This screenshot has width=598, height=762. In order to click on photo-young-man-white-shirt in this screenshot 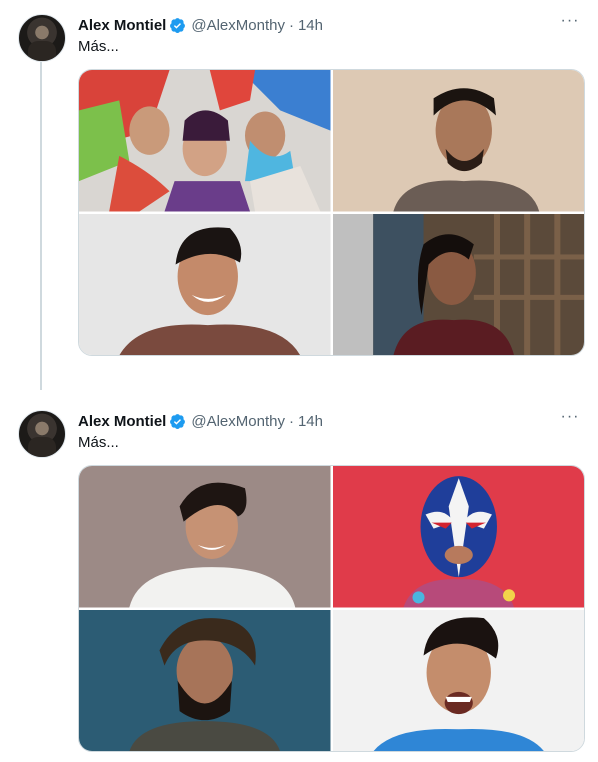, I will do `click(205, 537)`.